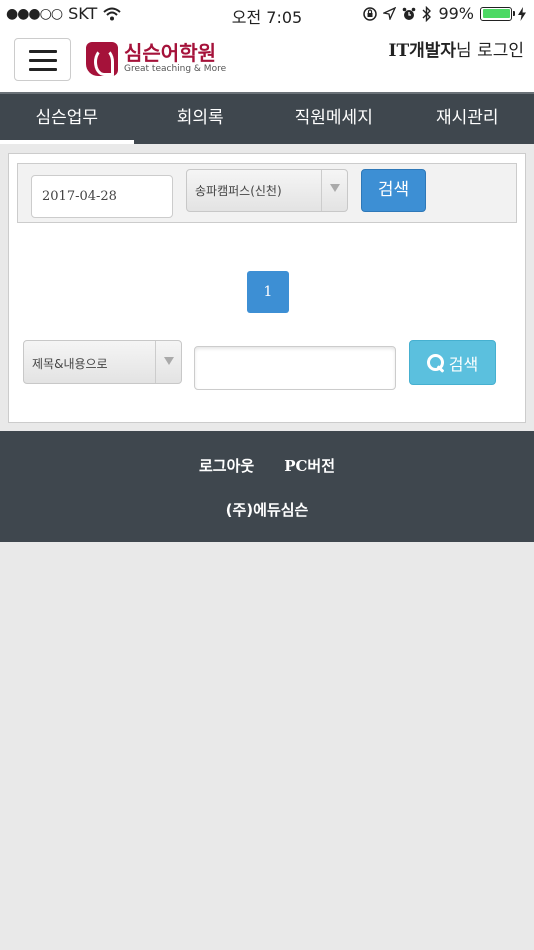 The width and height of the screenshot is (534, 950). What do you see at coordinates (267, 510) in the screenshot?
I see `company-name: (주)에듀심슨` at bounding box center [267, 510].